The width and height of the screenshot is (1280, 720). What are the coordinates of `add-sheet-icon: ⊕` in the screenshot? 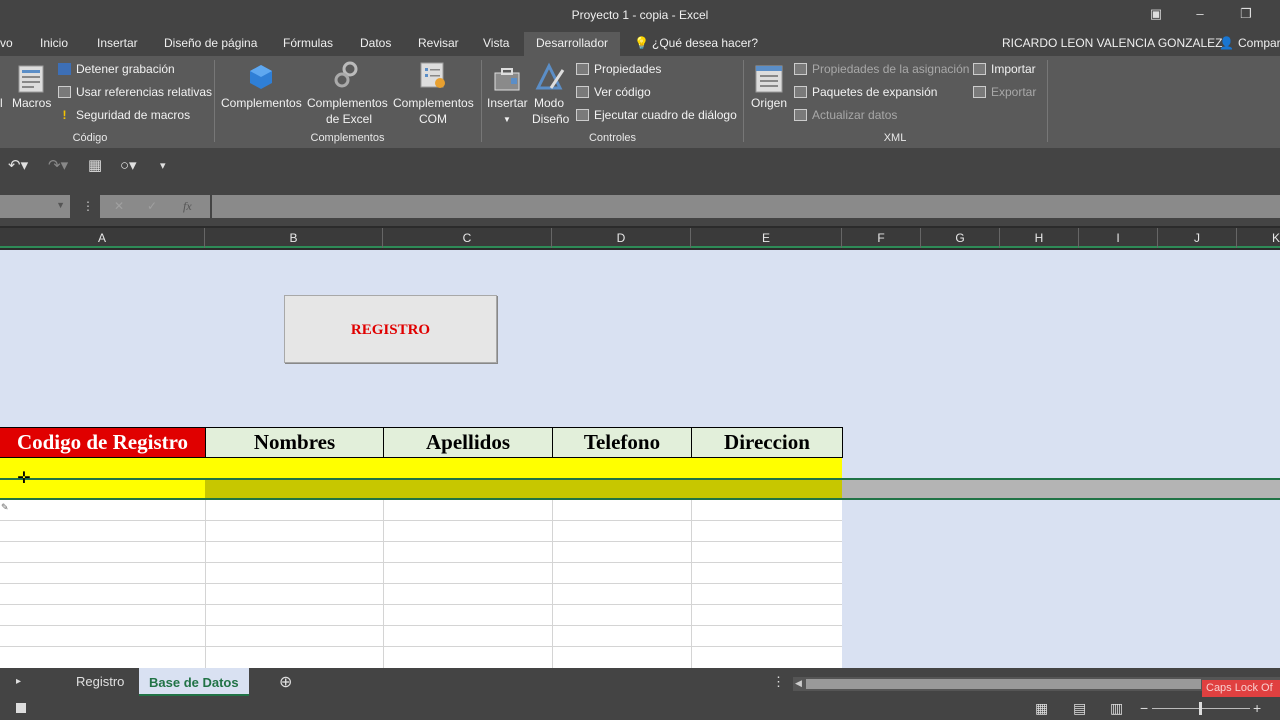 It's located at (285, 682).